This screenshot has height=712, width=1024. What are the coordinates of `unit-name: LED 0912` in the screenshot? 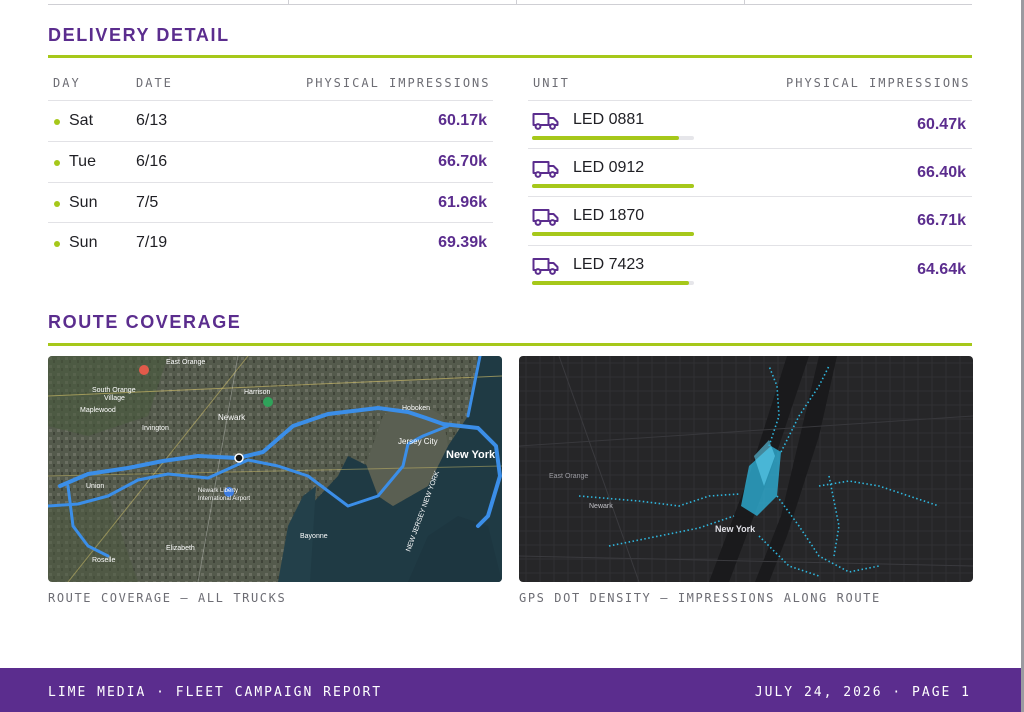 It's located at (609, 167).